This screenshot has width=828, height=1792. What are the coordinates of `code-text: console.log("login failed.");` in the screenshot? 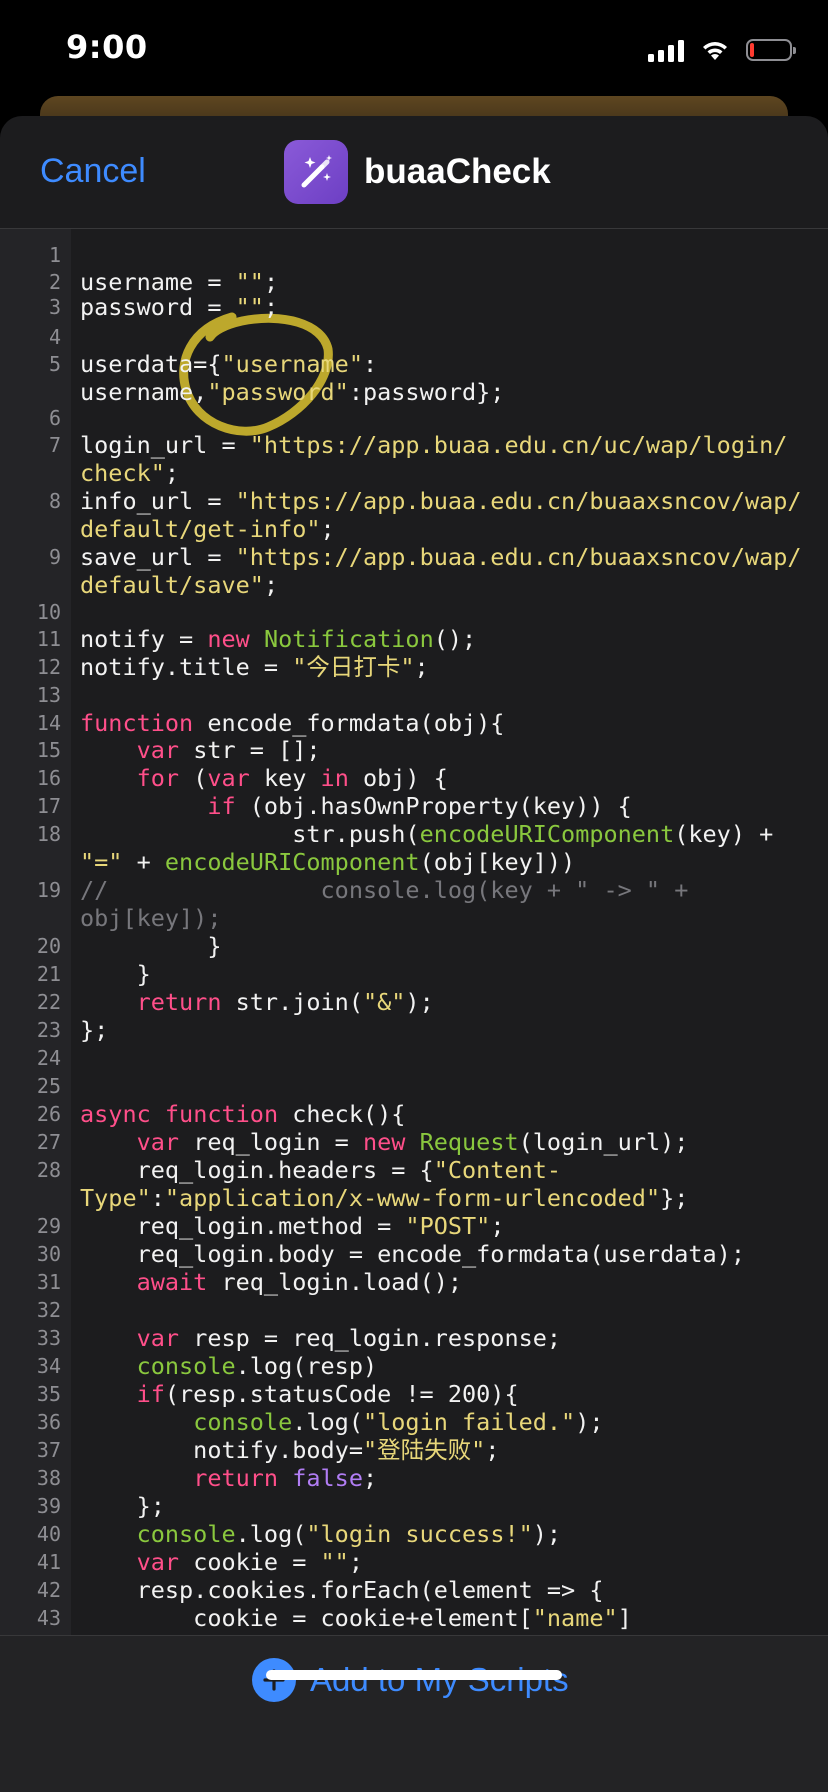 It's located at (342, 1422).